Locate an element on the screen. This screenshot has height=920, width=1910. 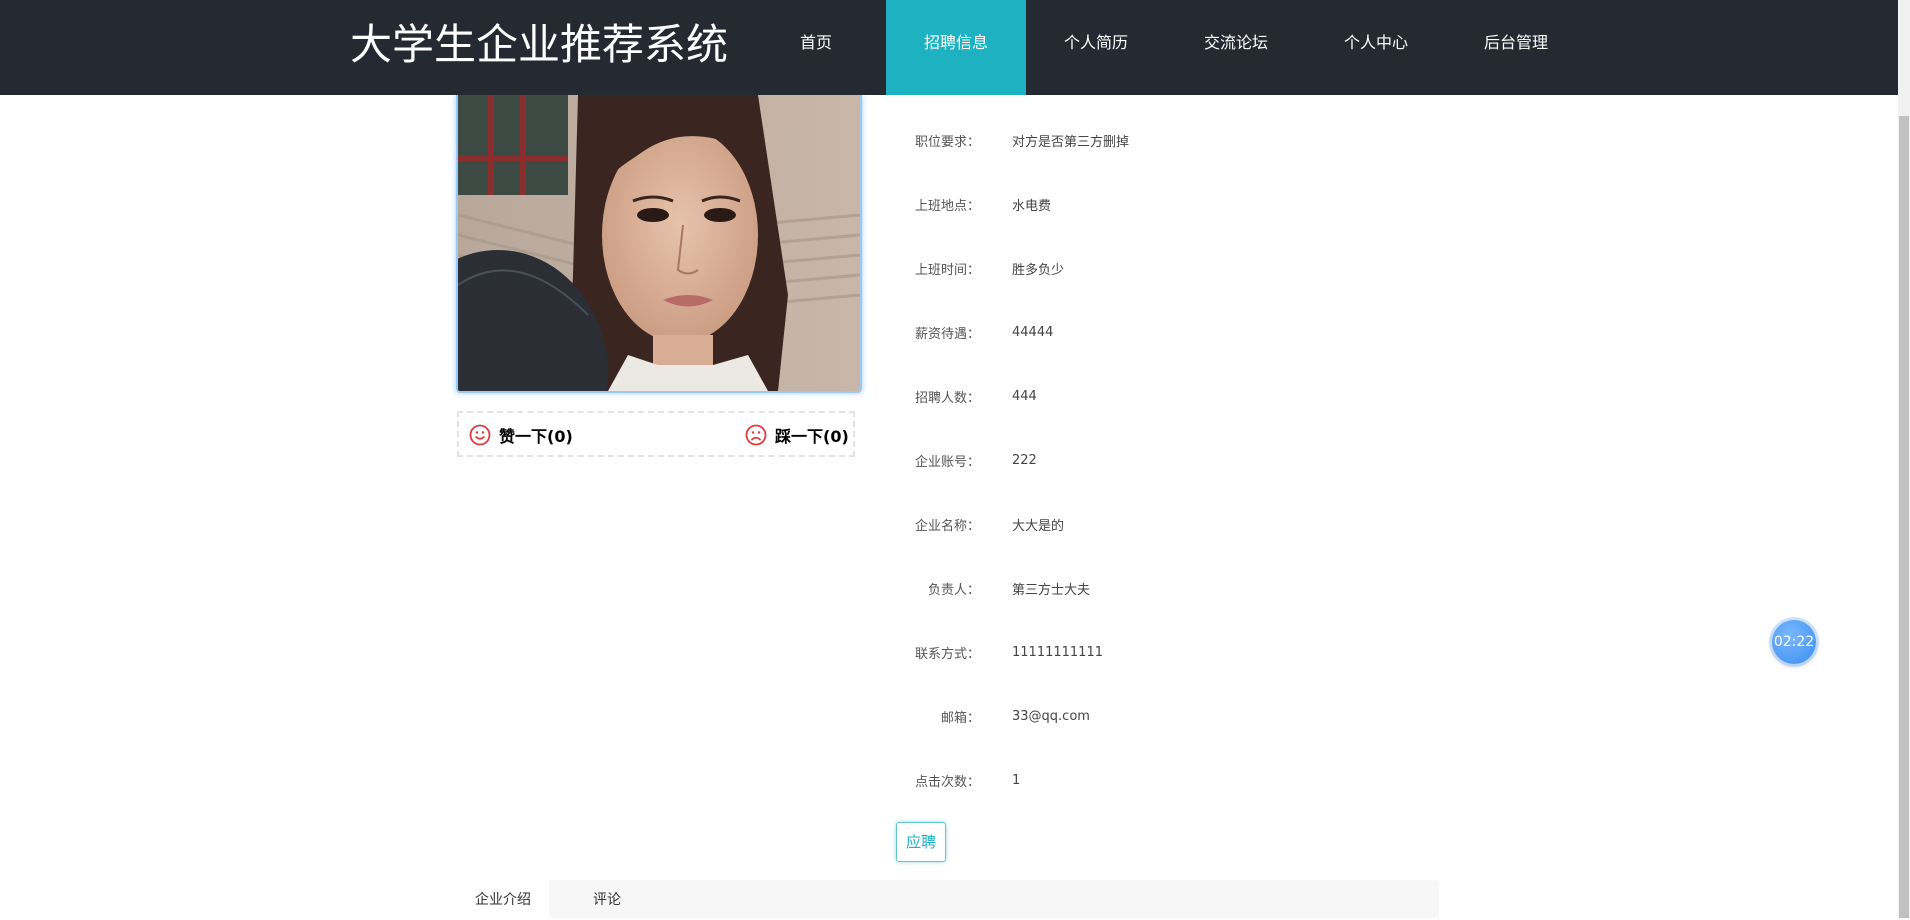
detail-value: 水电费 is located at coordinates (1032, 206).